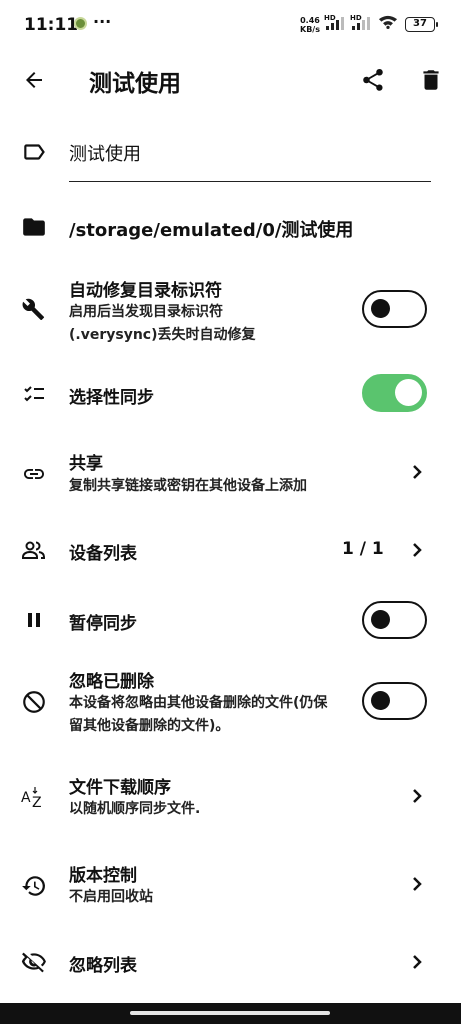 Image resolution: width=461 pixels, height=1024 pixels. I want to click on status-bar: 11:11 ··· 0.46 KB/s HD HD 37, so click(230, 25).